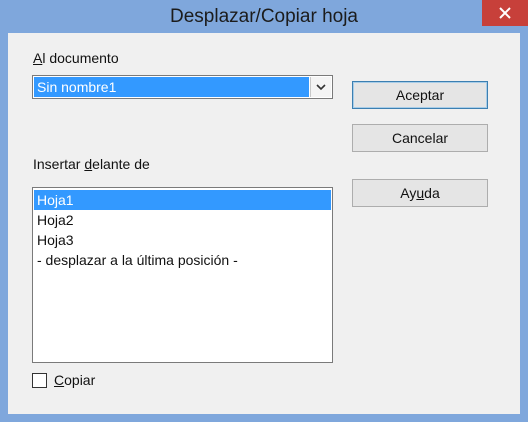 The width and height of the screenshot is (528, 422). What do you see at coordinates (182, 260) in the screenshot?
I see `sheet-list-item: - desplazar a la última posición -` at bounding box center [182, 260].